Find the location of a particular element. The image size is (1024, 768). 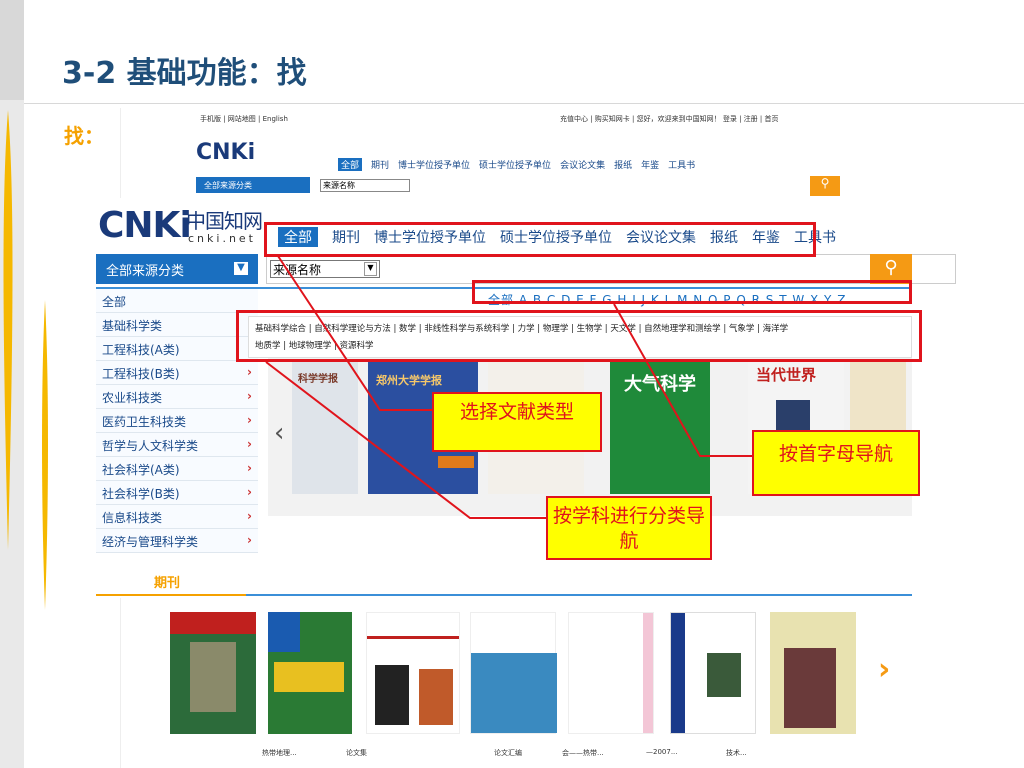

sidebar-item-label: 工程科技(B类) is located at coordinates (141, 374).